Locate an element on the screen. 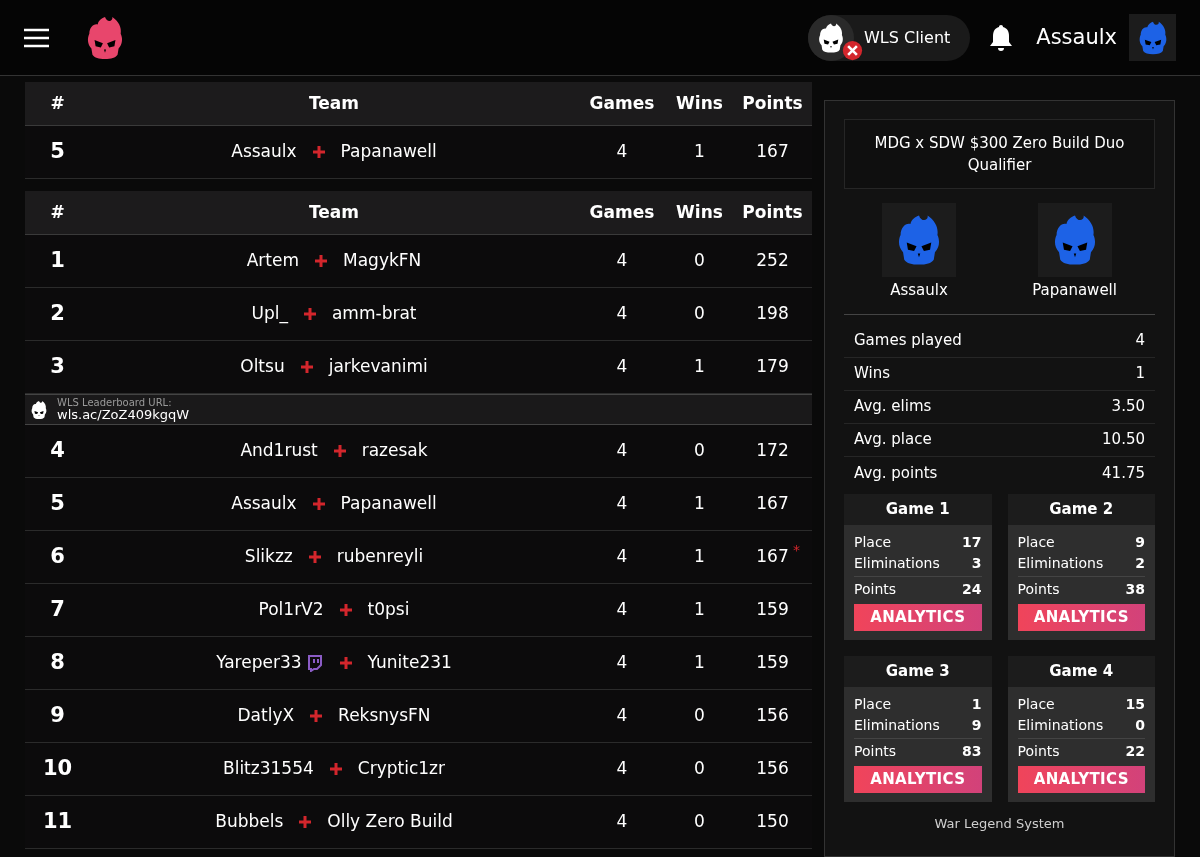 The width and height of the screenshot is (1200, 857). footer-text: War Legend System is located at coordinates (999, 823).